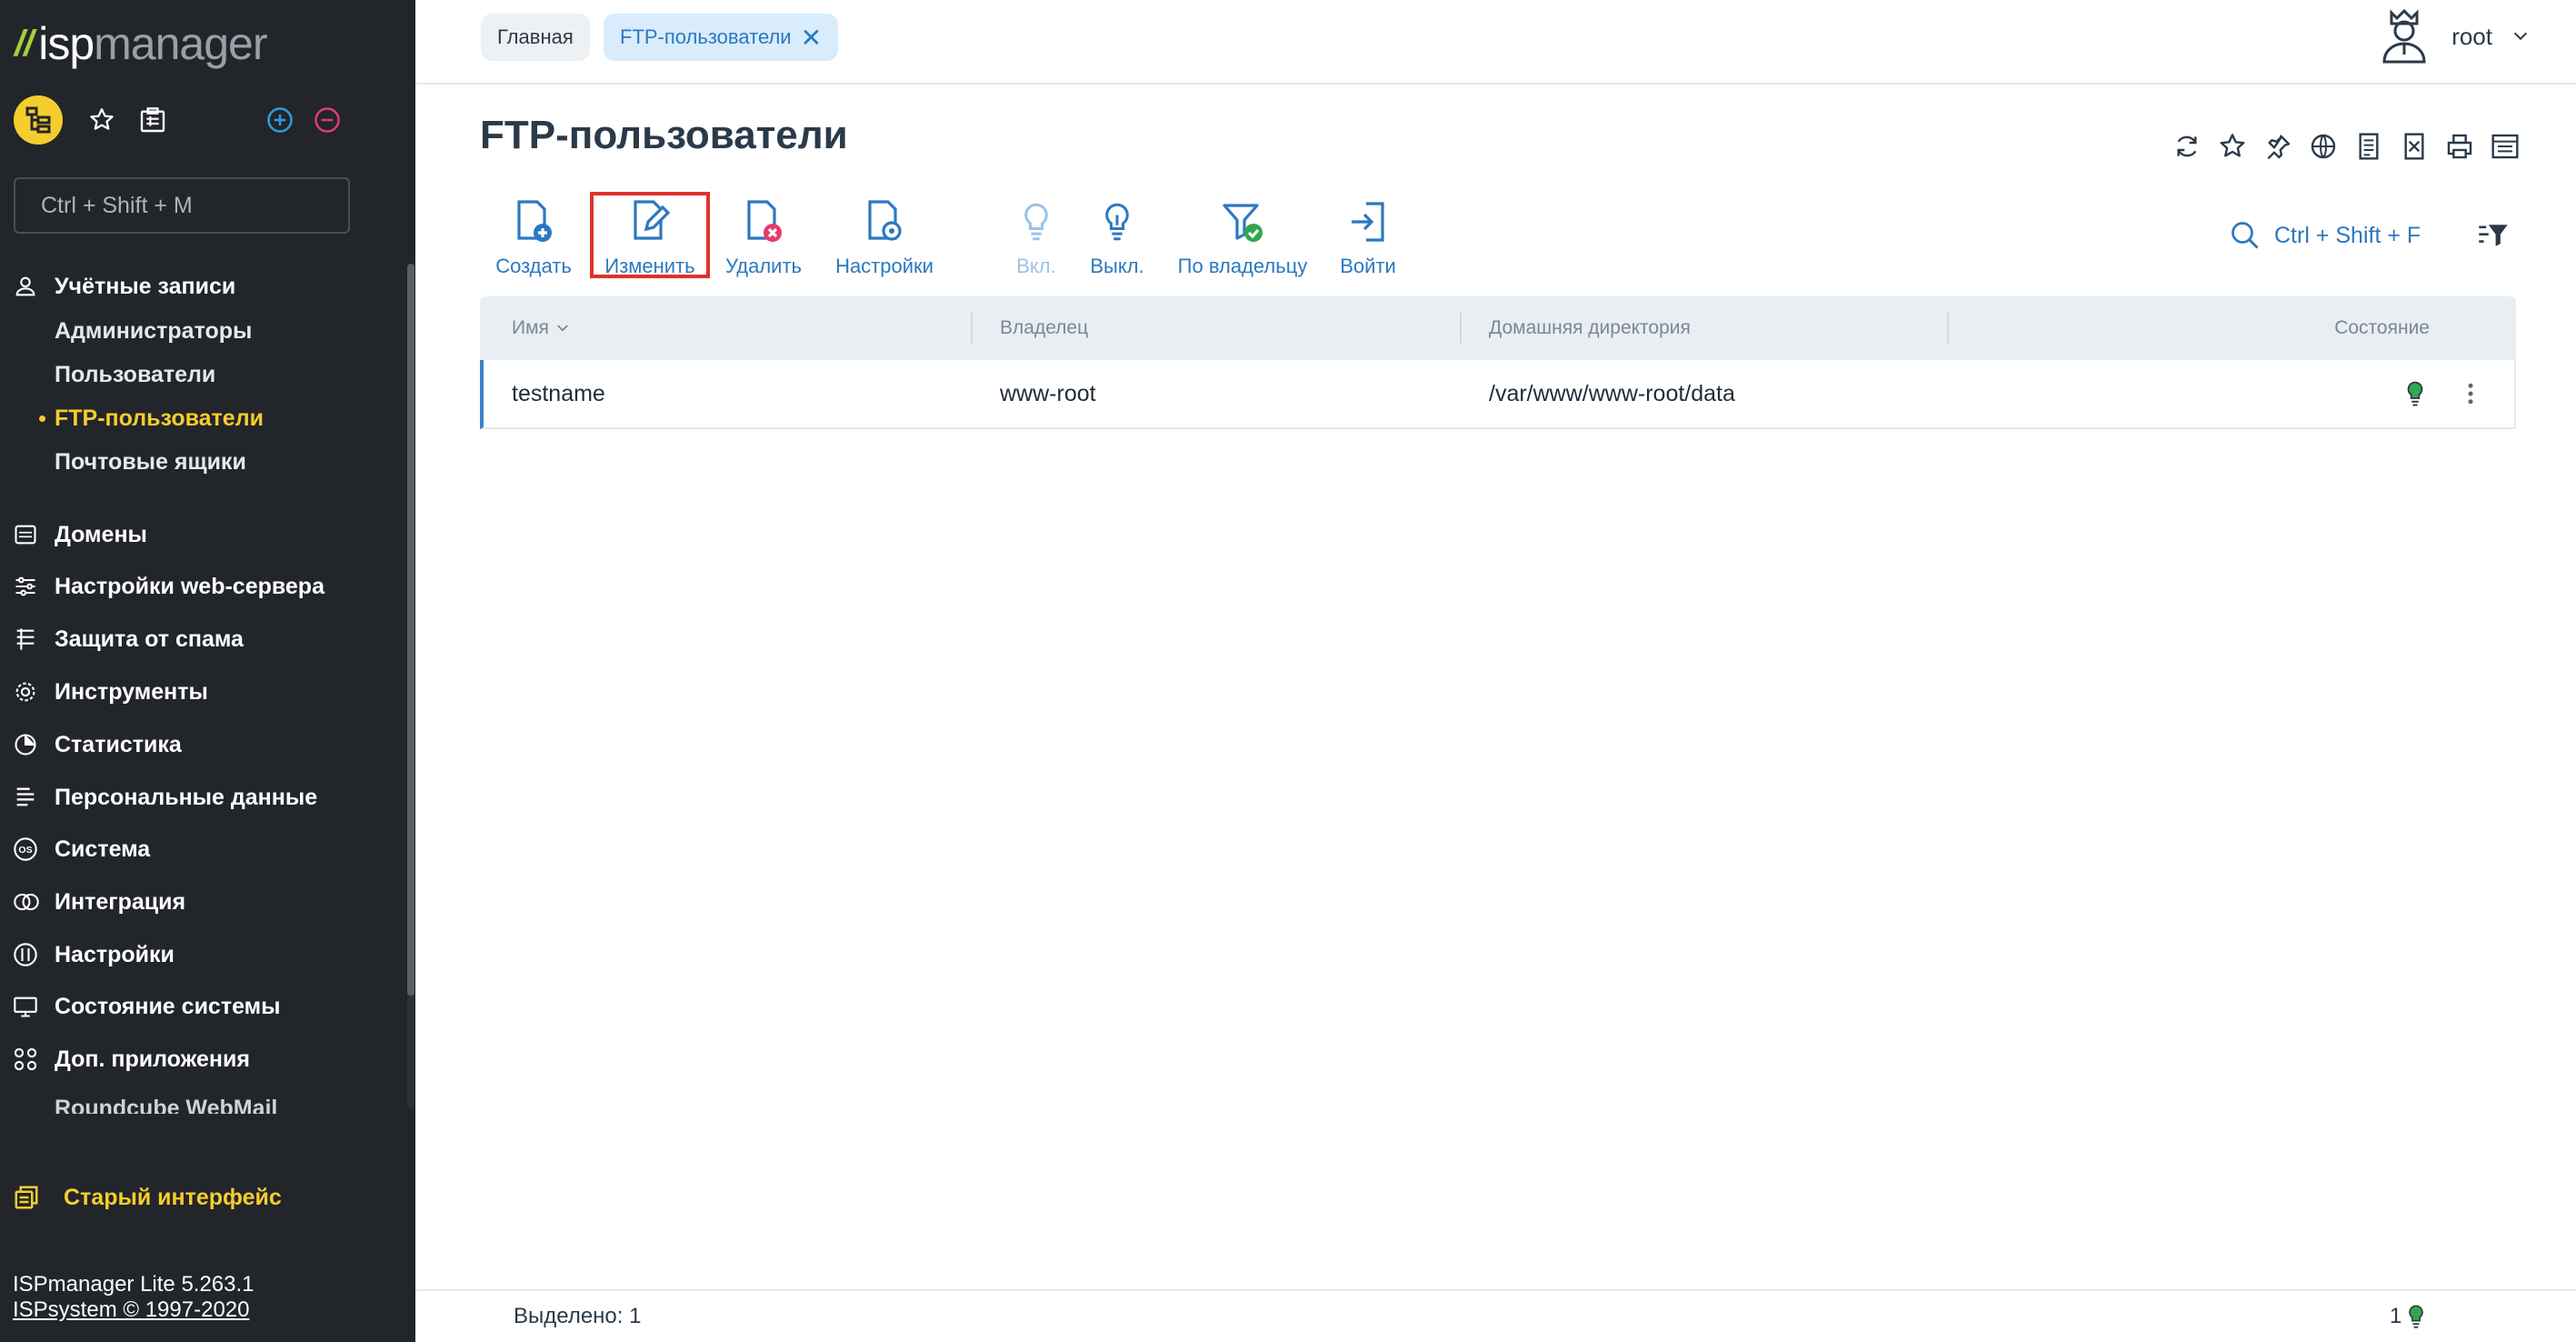 Image resolution: width=2576 pixels, height=1342 pixels. Describe the element at coordinates (1117, 266) in the screenshot. I see `disable-label: Выкл.` at that location.